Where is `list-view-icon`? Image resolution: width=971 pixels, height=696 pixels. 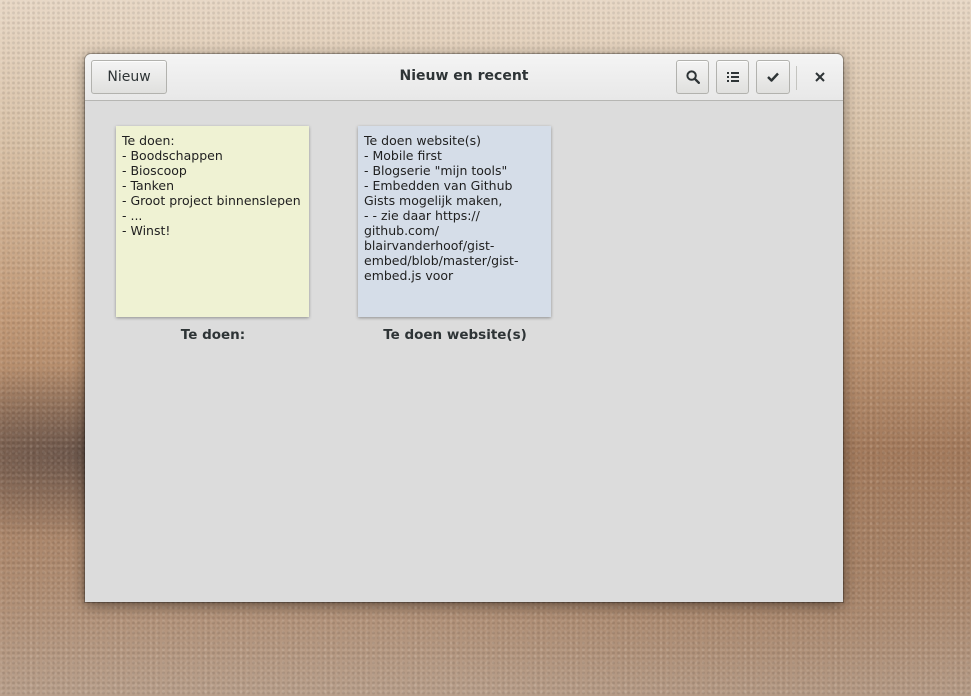 list-view-icon is located at coordinates (732, 77).